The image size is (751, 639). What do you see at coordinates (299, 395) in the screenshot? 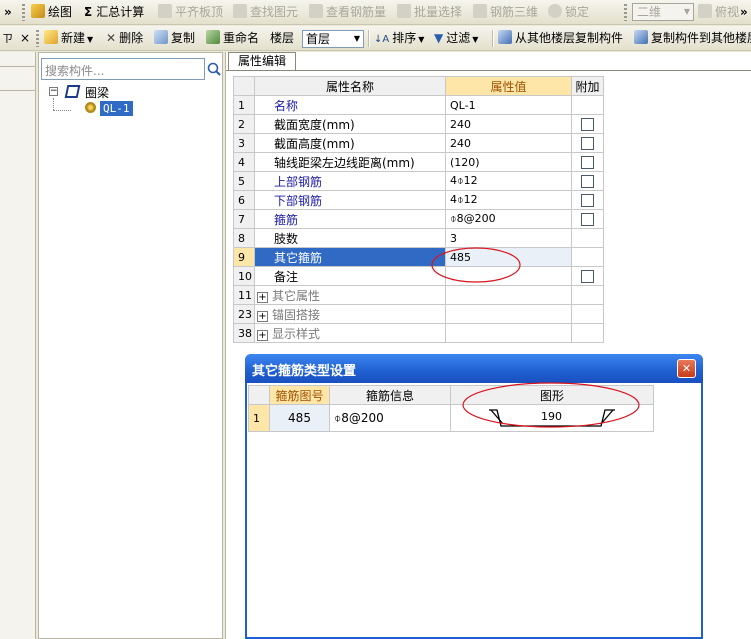
I see `stirrup-code-header: 箍筋图号` at bounding box center [299, 395].